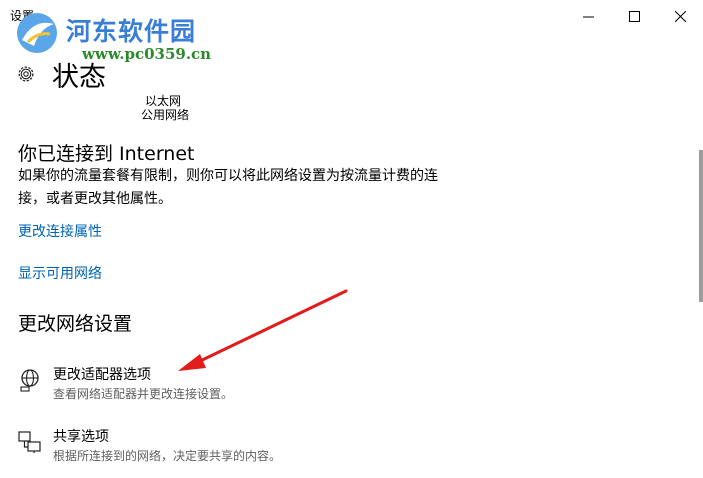 The height and width of the screenshot is (478, 703). What do you see at coordinates (102, 375) in the screenshot?
I see `option-title: 更改适配器选项` at bounding box center [102, 375].